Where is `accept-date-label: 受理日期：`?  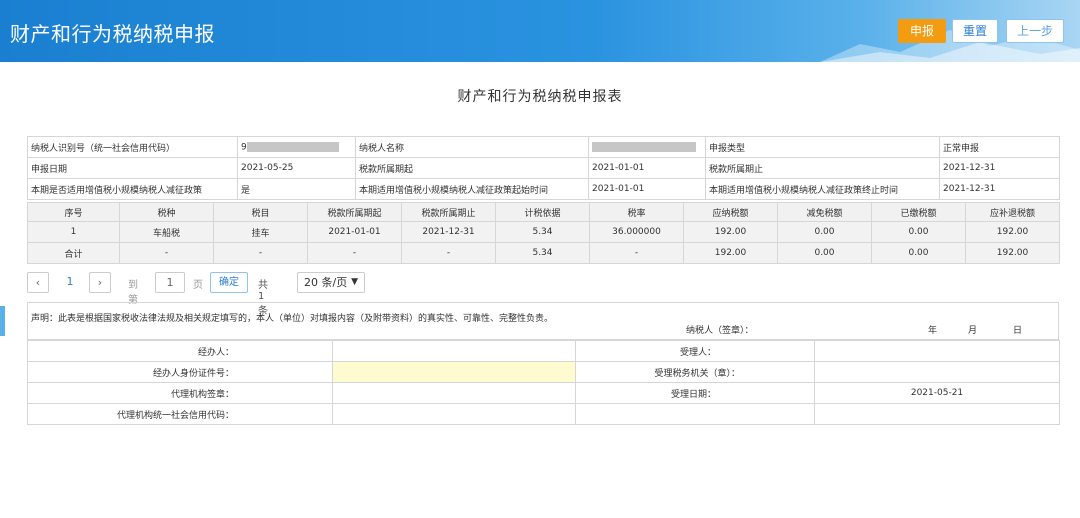
accept-date-label: 受理日期： is located at coordinates (695, 393).